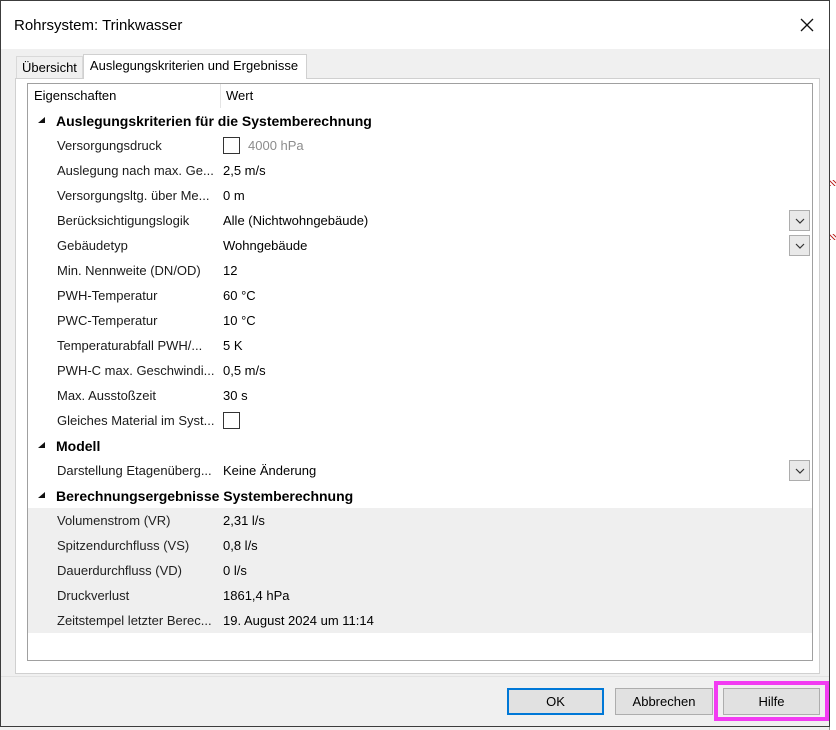 The height and width of the screenshot is (730, 836). What do you see at coordinates (195, 66) in the screenshot?
I see `tab-auslegungskriterien: Auslegungskriterien und Ergebnisse` at bounding box center [195, 66].